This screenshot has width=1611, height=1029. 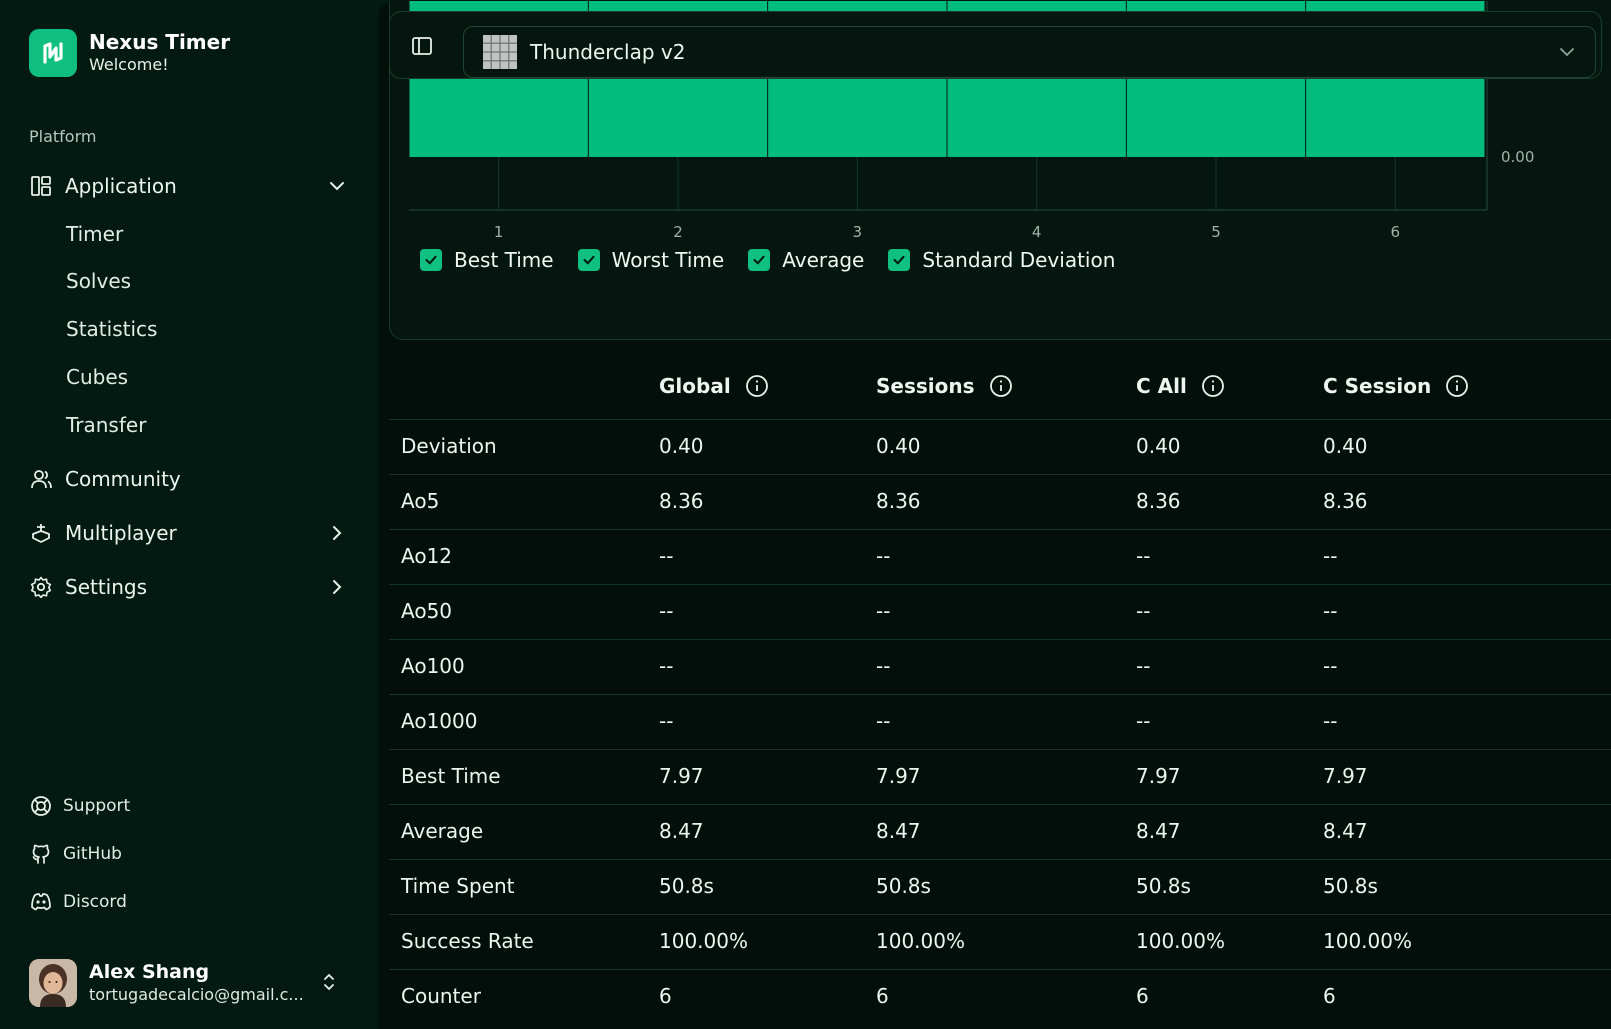 I want to click on footer-support: Support, so click(x=79, y=806).